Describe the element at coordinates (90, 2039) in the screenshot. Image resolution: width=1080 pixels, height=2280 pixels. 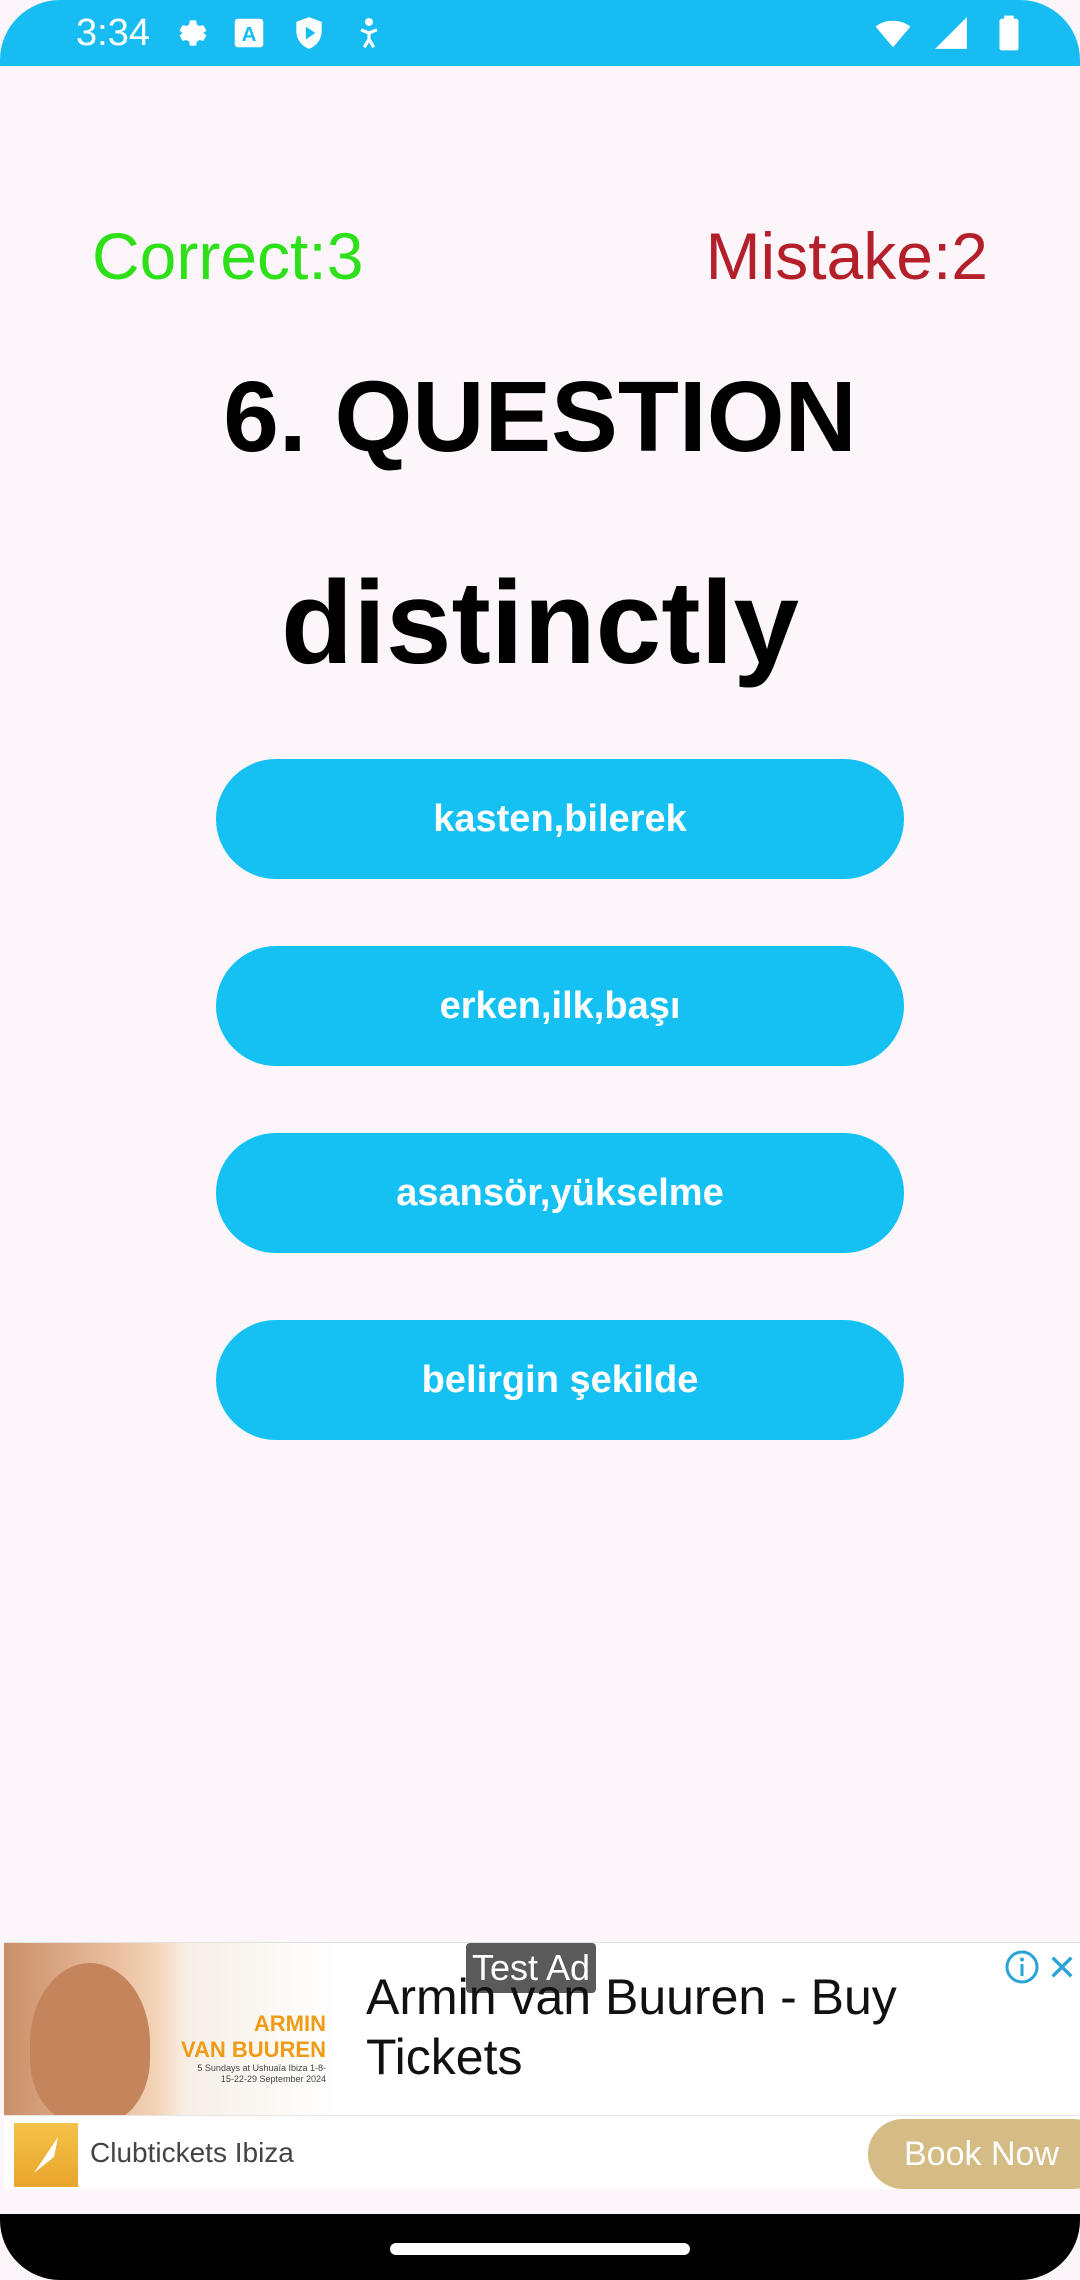
I see `ad-person-image` at that location.